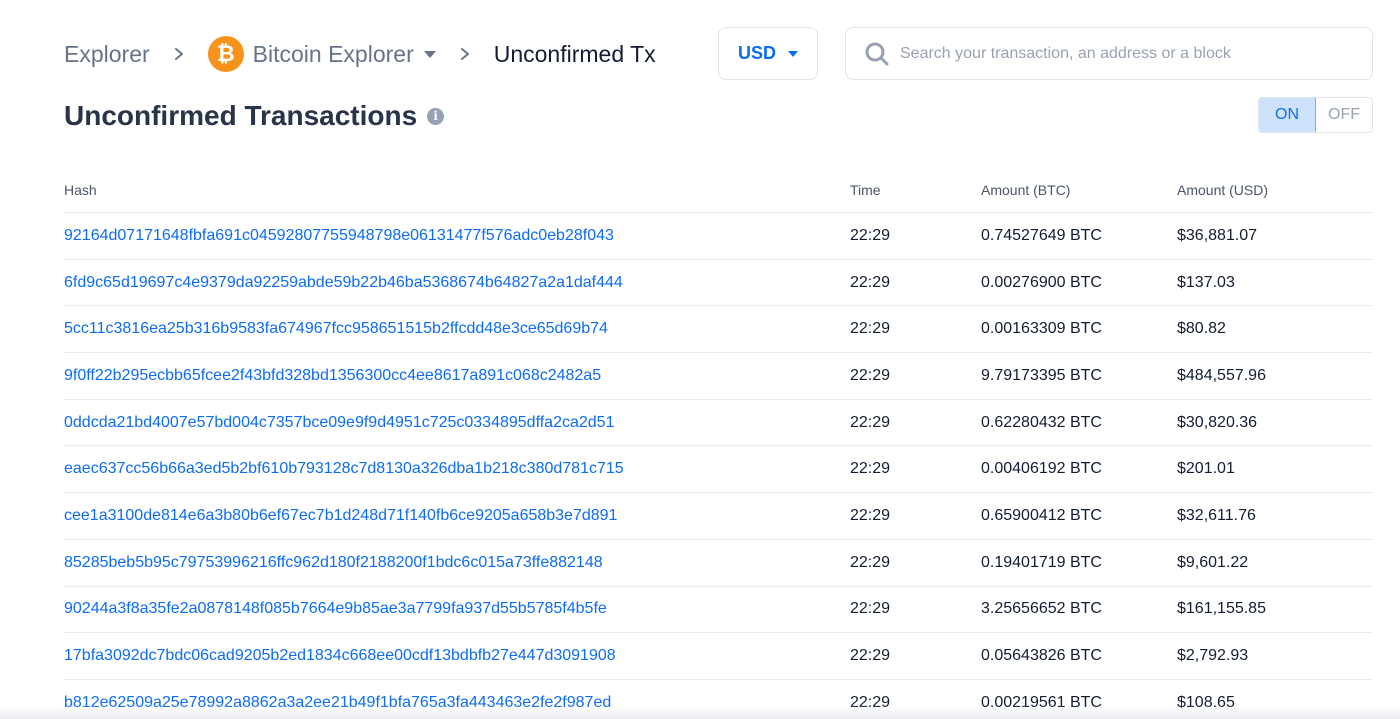  What do you see at coordinates (1026, 190) in the screenshot?
I see `column-header-amount-btc: Amount (BTC)` at bounding box center [1026, 190].